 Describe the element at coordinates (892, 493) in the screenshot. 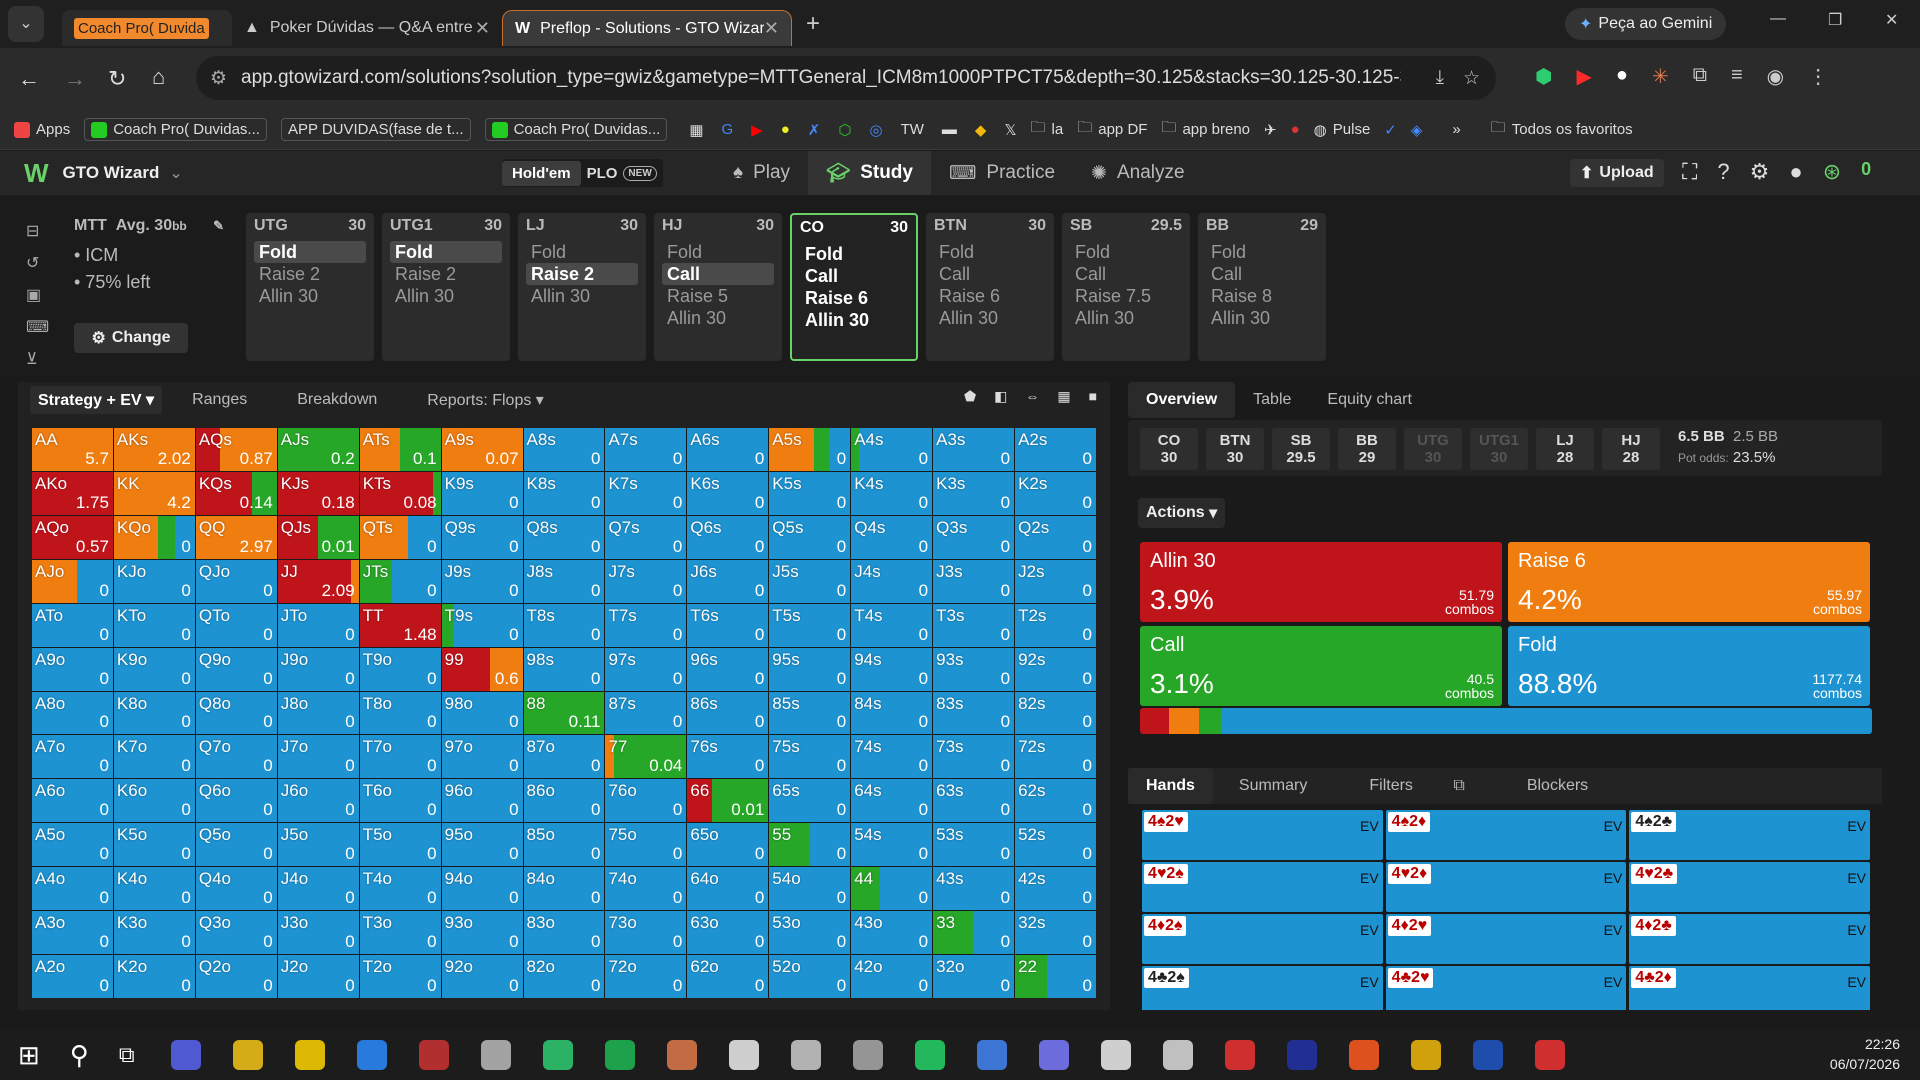

I see `hand-cell: K4s 0` at that location.